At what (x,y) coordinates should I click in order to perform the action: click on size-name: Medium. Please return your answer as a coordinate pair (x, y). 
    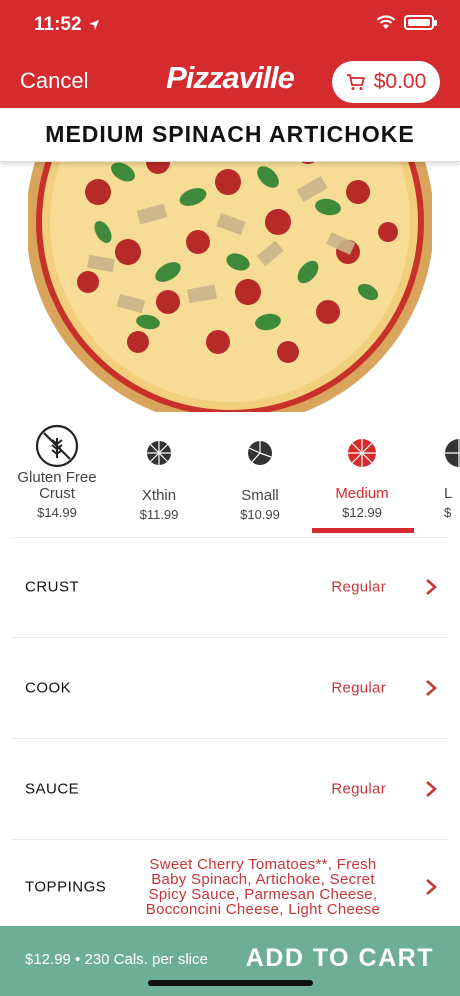
    Looking at the image, I should click on (362, 493).